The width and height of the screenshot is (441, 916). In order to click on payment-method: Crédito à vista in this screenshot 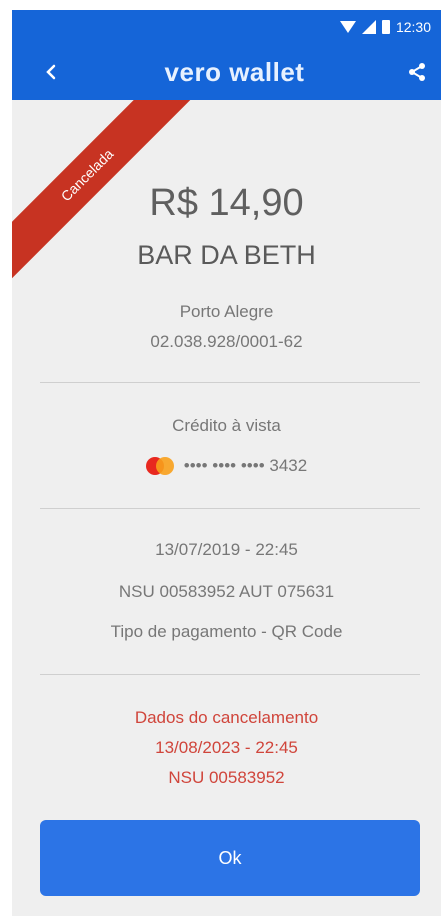, I will do `click(226, 425)`.